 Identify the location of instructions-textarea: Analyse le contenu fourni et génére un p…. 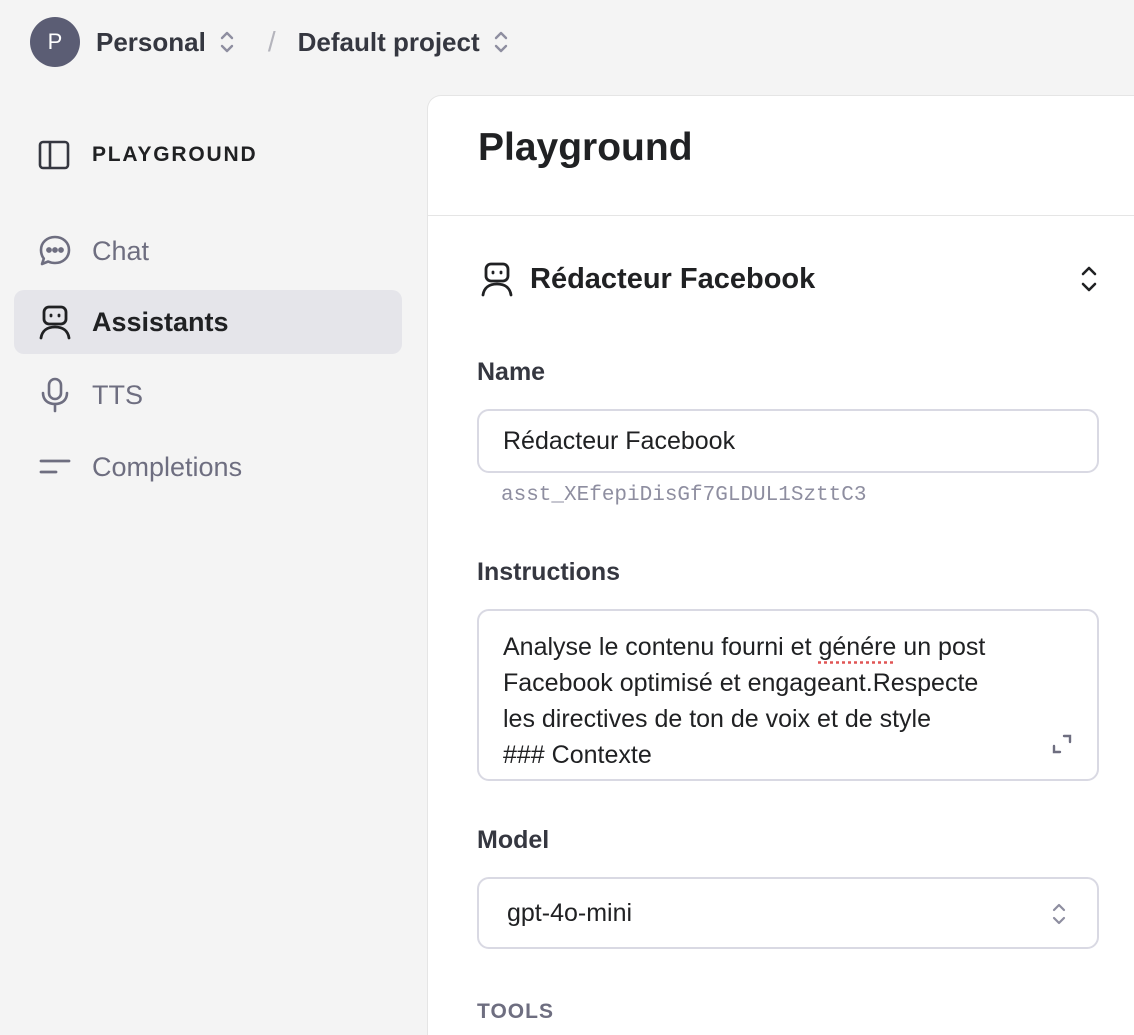
(788, 695).